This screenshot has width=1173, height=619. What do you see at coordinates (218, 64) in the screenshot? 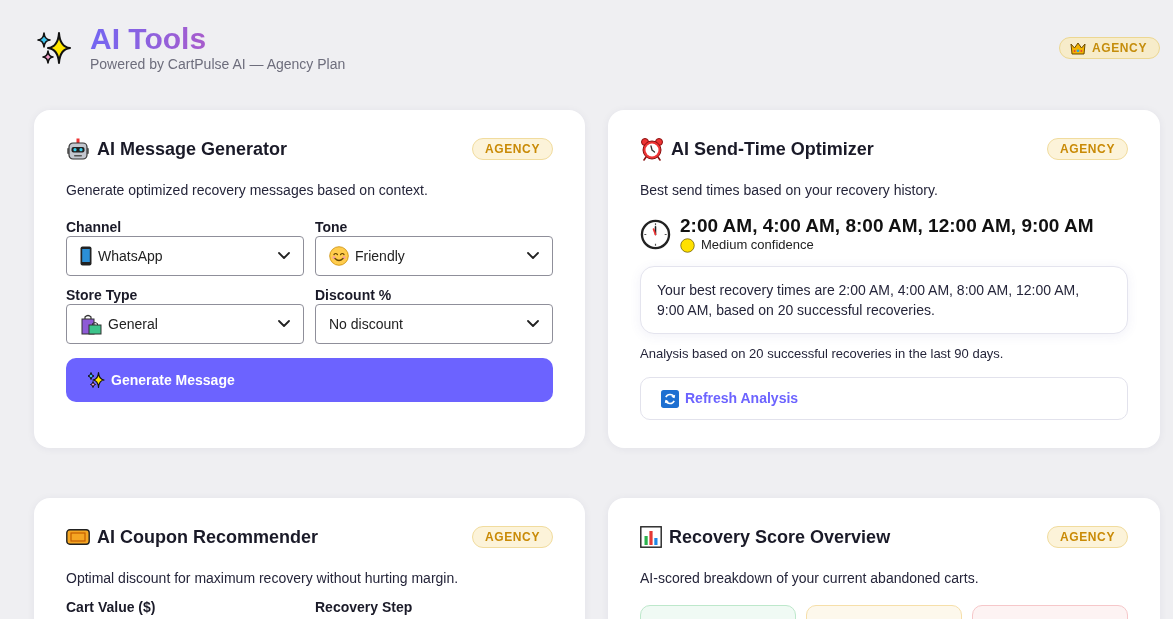
I see `page-subtitle: Powered by CartPulse AI — Agency Plan` at bounding box center [218, 64].